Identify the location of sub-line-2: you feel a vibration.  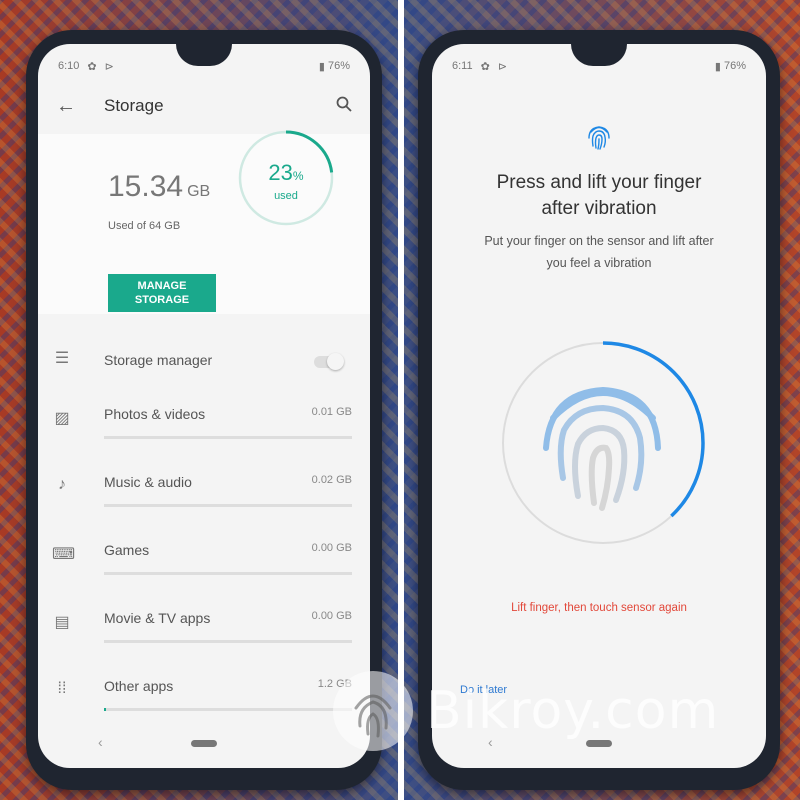
(599, 263).